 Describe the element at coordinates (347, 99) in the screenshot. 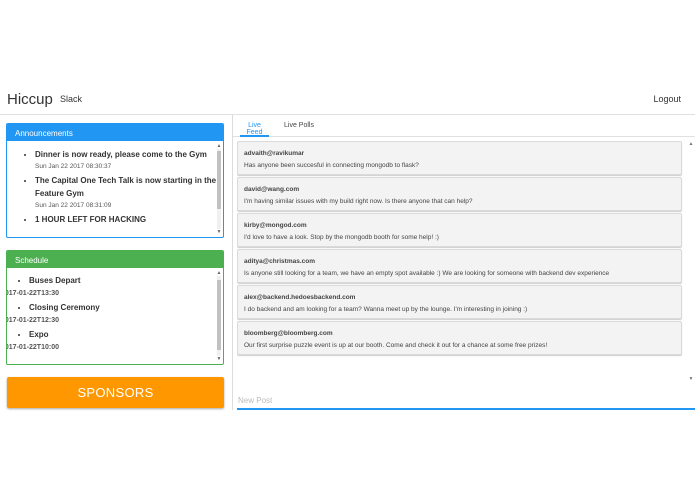

I see `top-navbar: Hiccup Slack Logout` at that location.